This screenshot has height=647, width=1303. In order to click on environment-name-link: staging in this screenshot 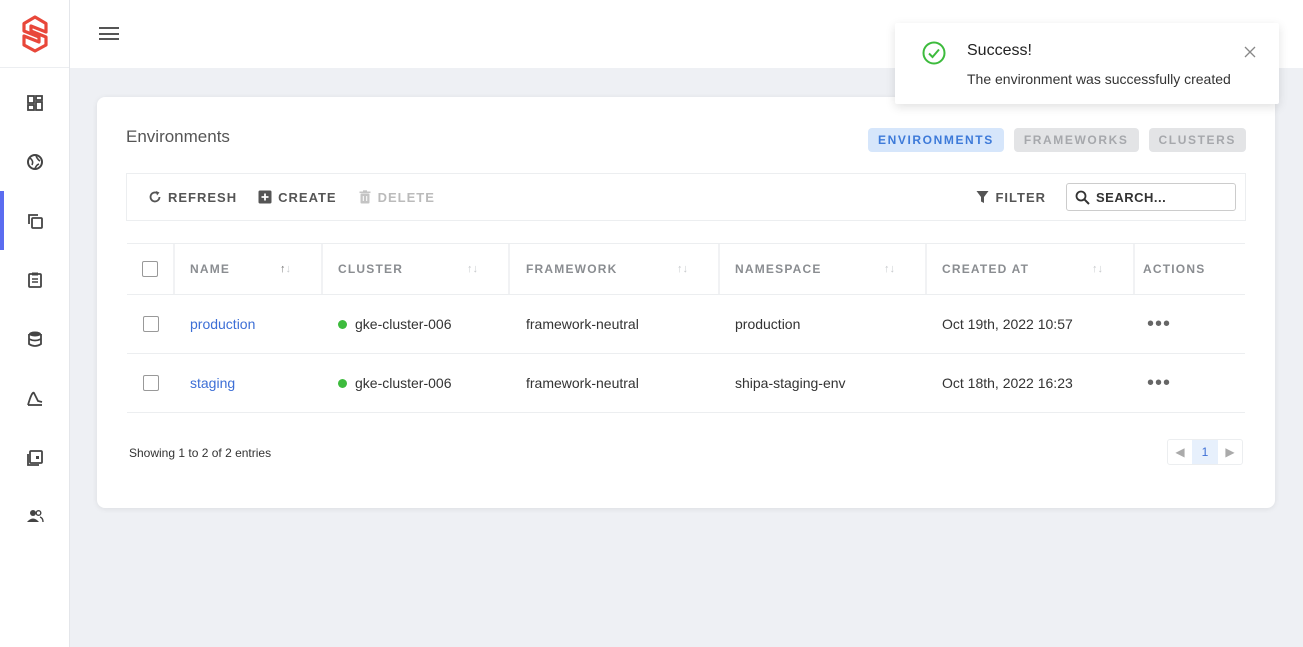, I will do `click(212, 383)`.